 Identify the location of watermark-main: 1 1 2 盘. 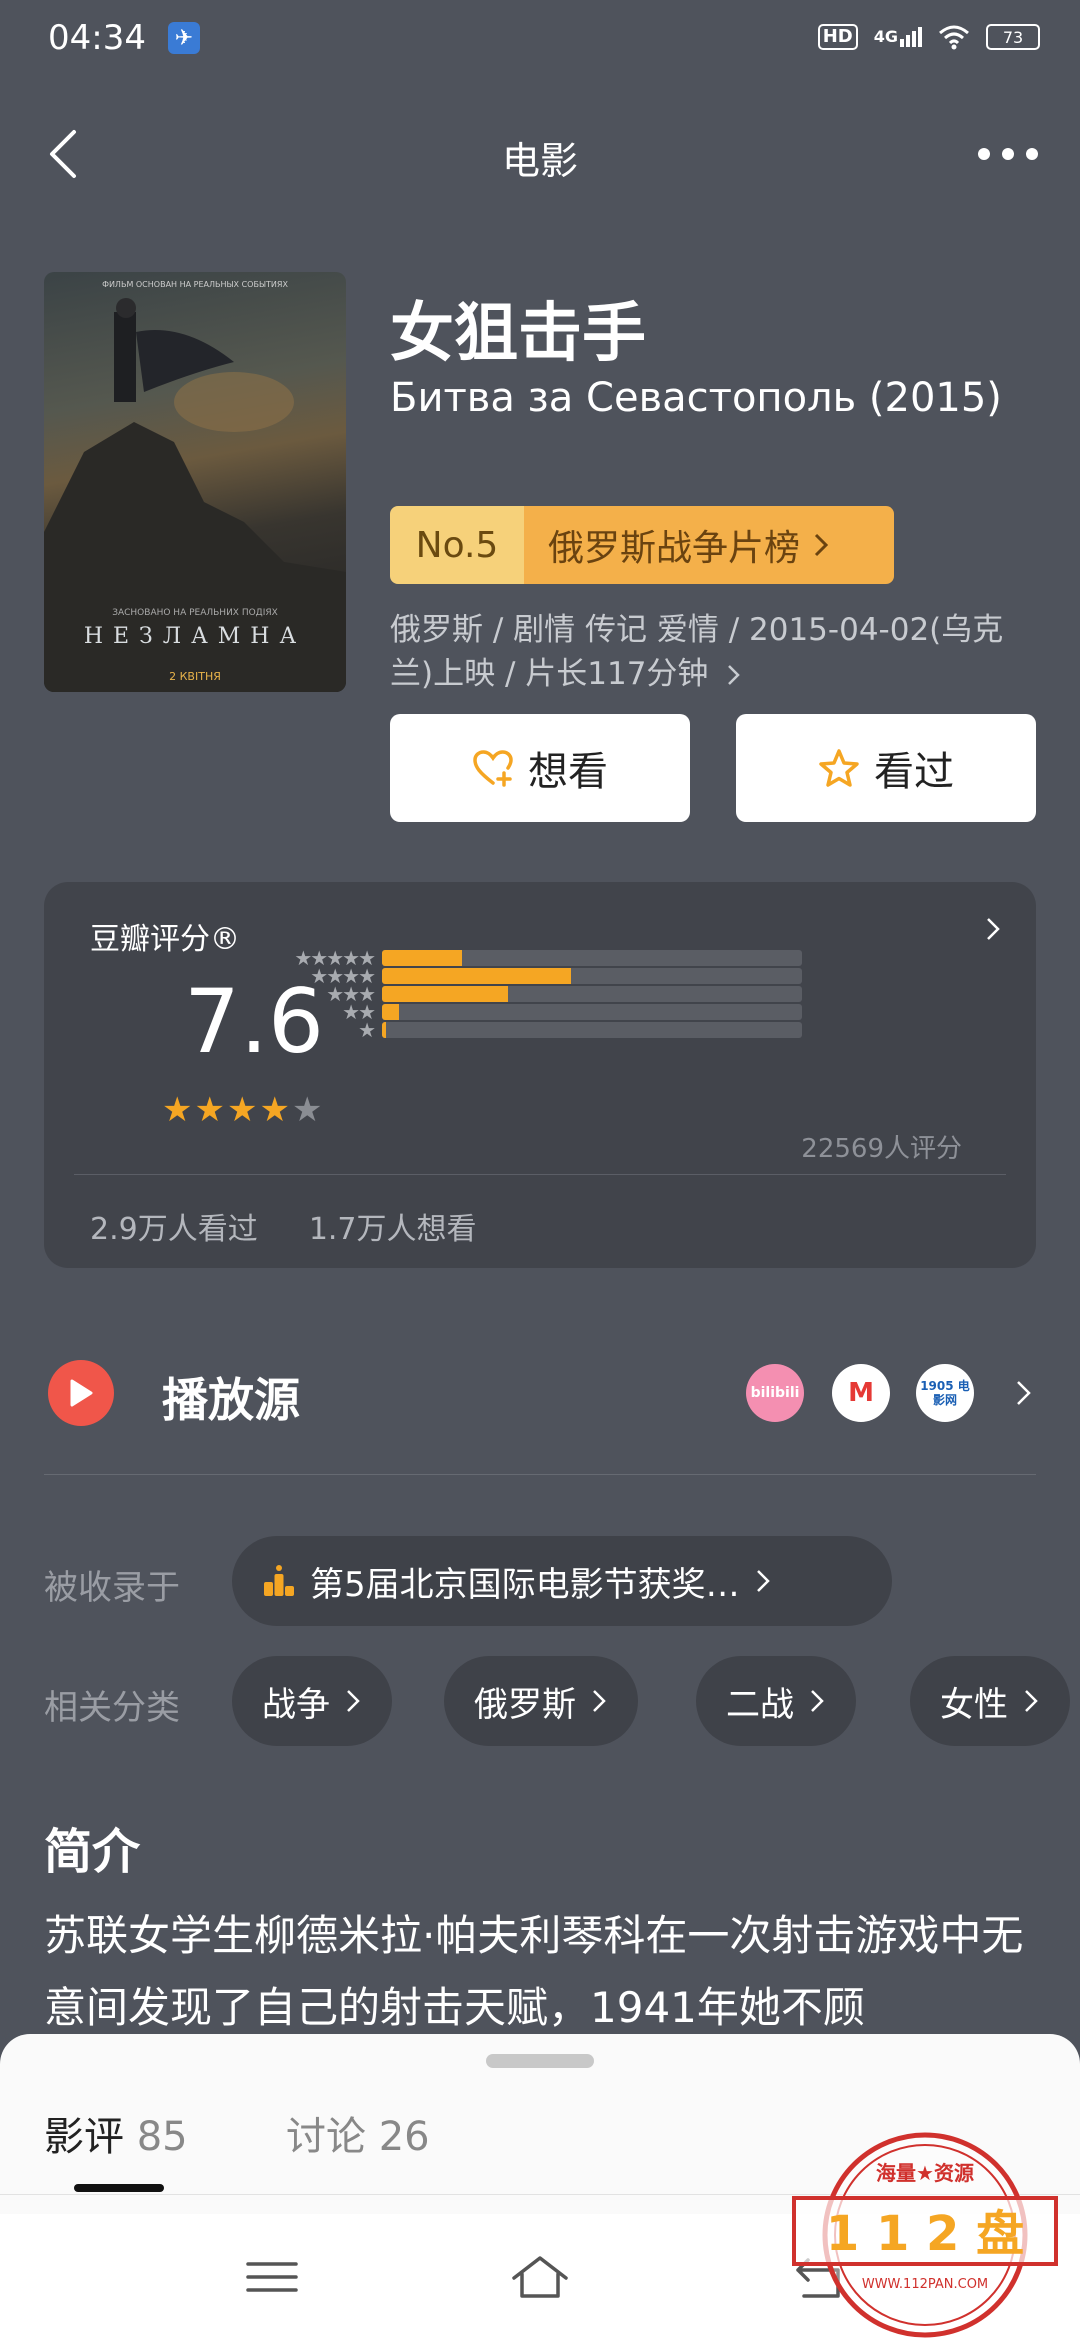
(925, 2234).